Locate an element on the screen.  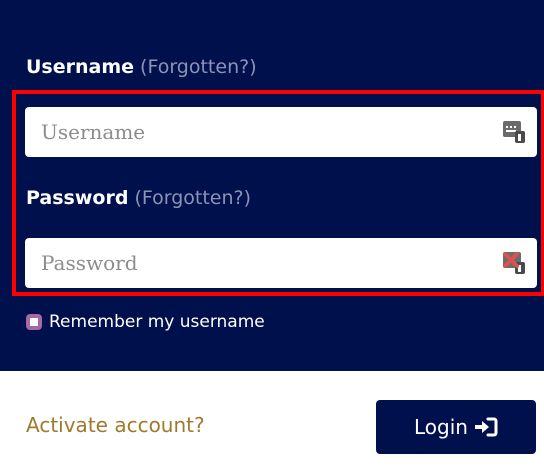
username-forgotten-link: (Forgotten?) is located at coordinates (198, 67).